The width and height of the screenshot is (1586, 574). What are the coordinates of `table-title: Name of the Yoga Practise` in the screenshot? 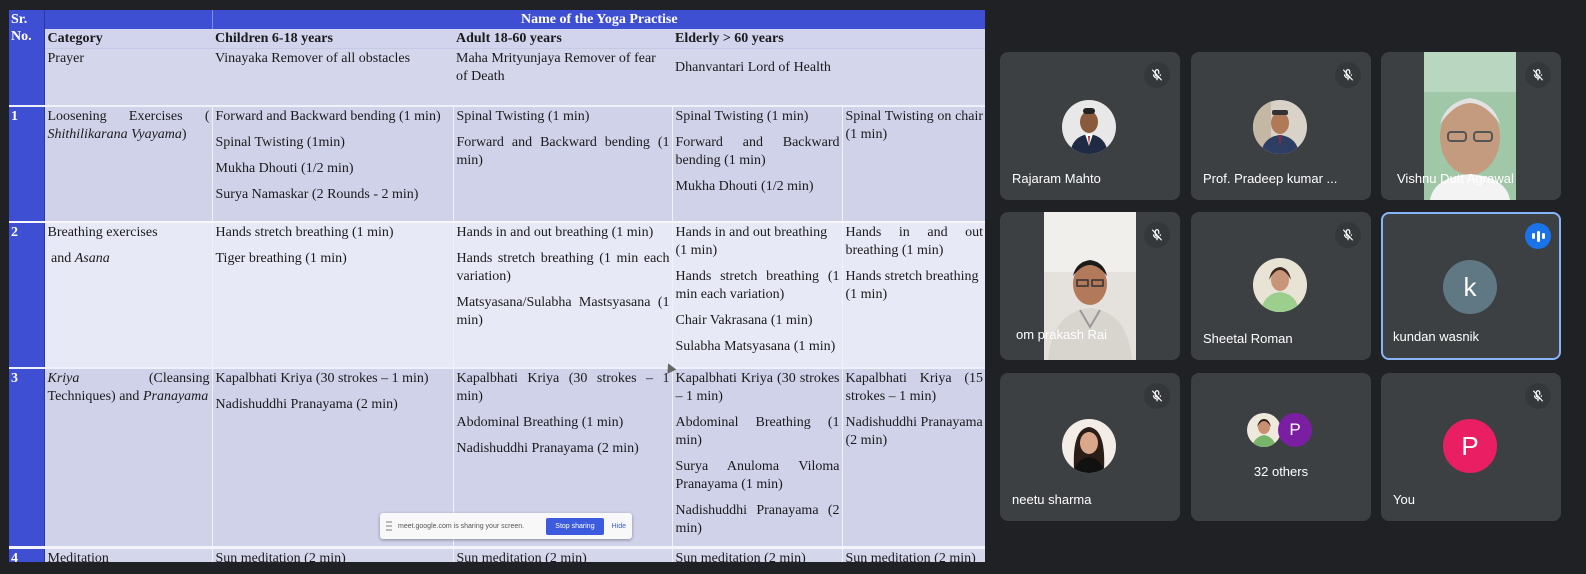 It's located at (598, 19).